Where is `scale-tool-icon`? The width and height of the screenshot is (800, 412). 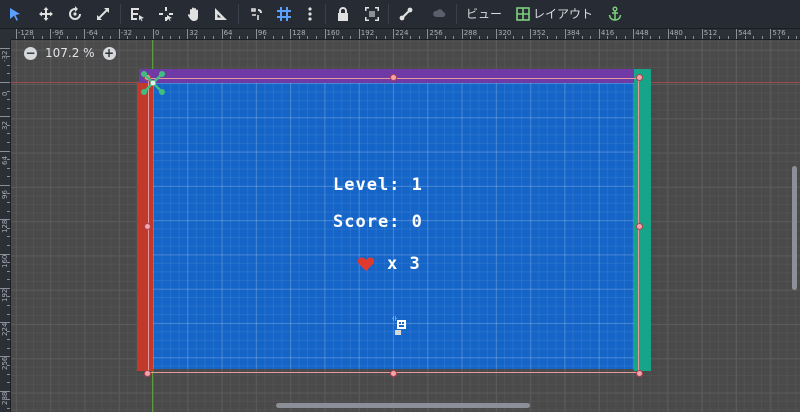 scale-tool-icon is located at coordinates (103, 14).